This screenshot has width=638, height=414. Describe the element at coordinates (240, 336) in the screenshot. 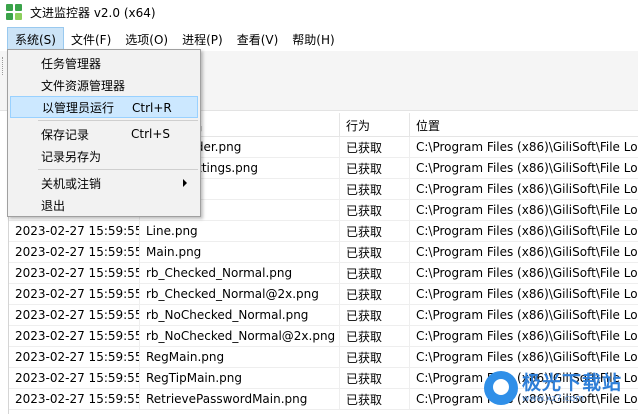

I see `cell-name: rb_NoChecked_Normal@2x.png` at that location.